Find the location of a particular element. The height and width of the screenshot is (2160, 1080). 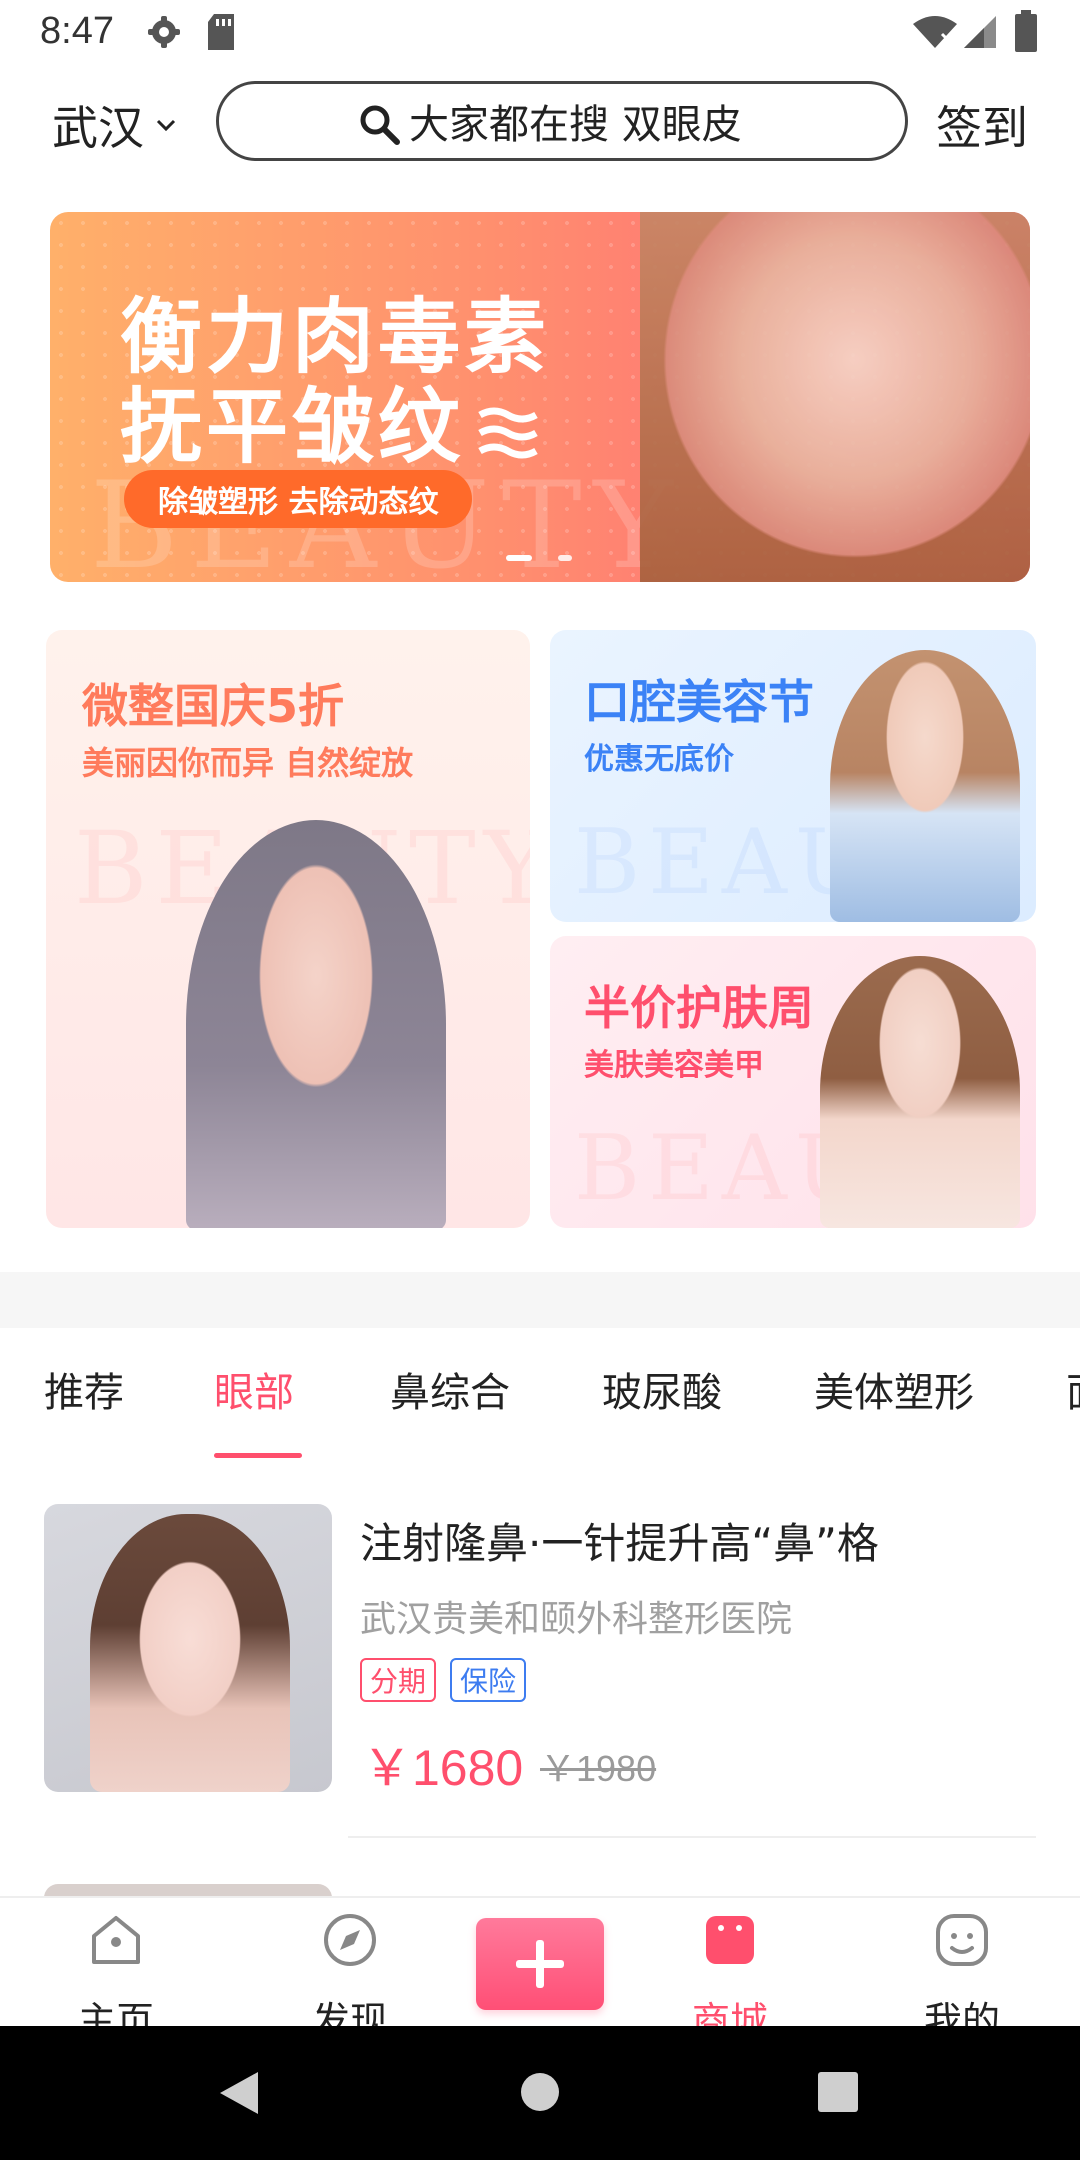

carousel-indicator is located at coordinates (565, 558).